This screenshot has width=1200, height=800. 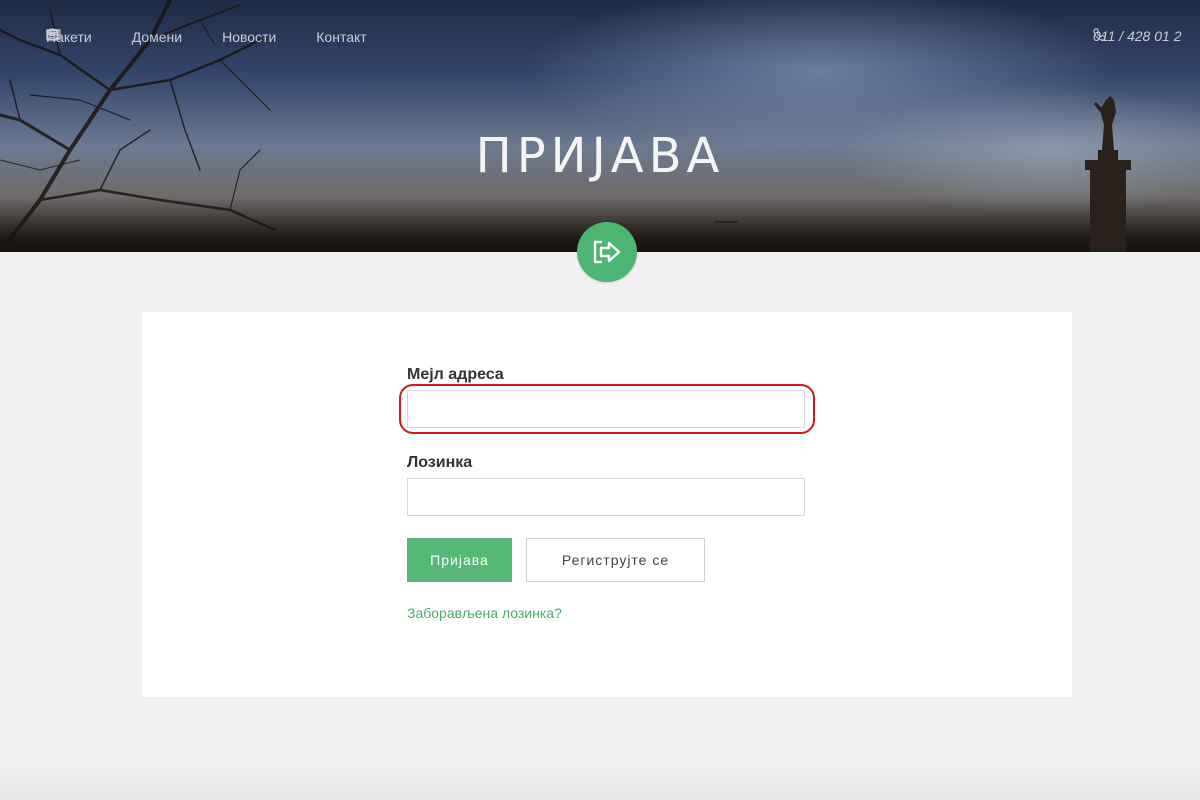 What do you see at coordinates (249, 37) in the screenshot?
I see `nav-item-label: Новости` at bounding box center [249, 37].